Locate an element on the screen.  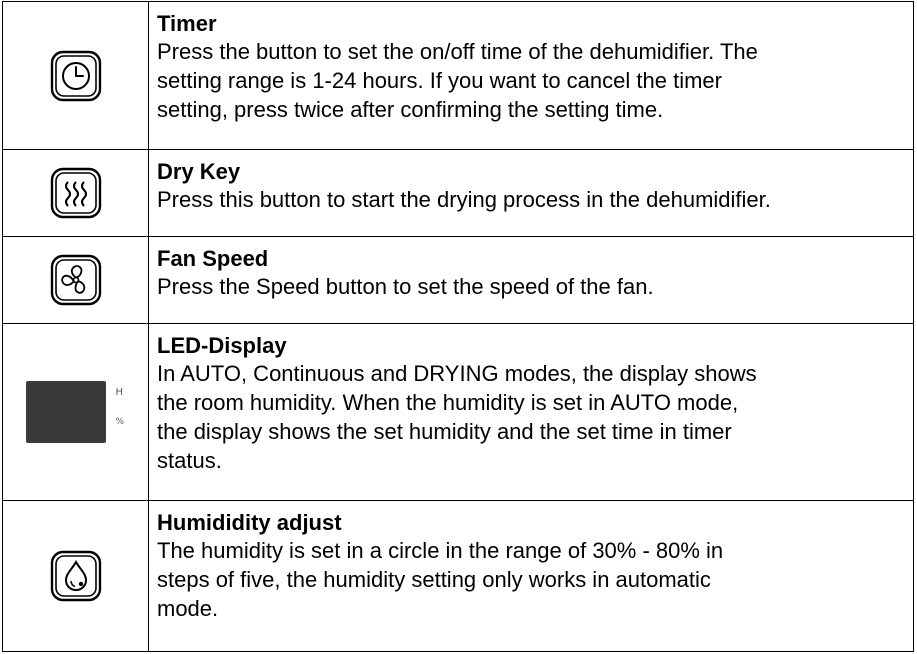
icon-cell: H % is located at coordinates (75, 412).